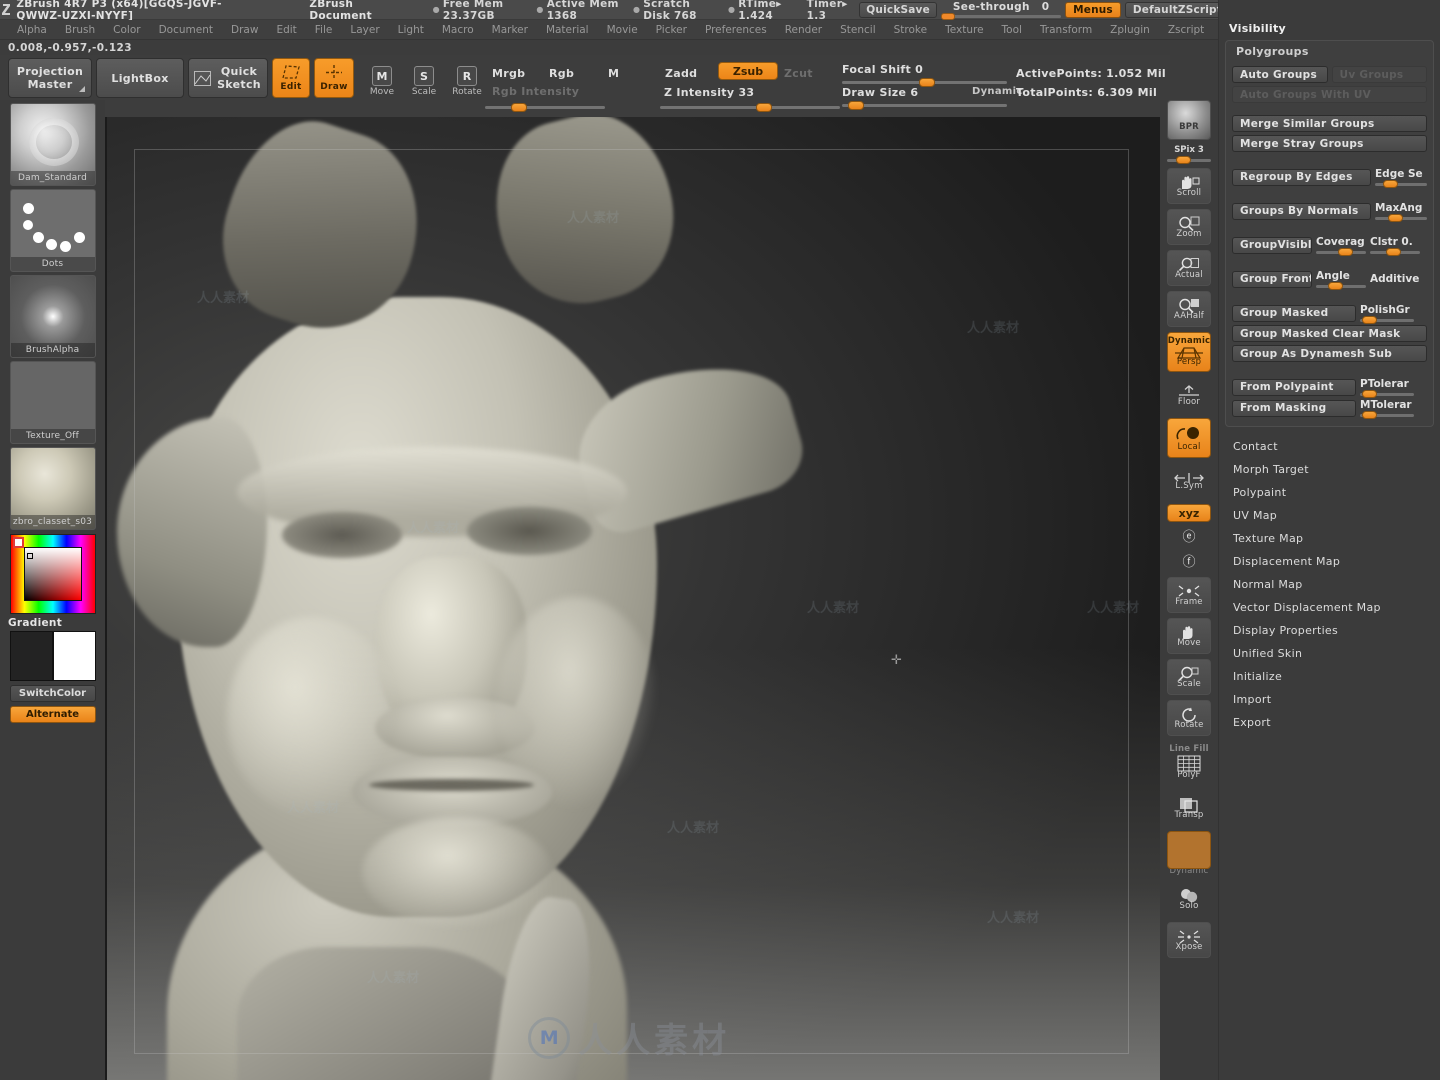  Describe the element at coordinates (1189, 940) in the screenshot. I see `xpose-button: Xpose` at that location.